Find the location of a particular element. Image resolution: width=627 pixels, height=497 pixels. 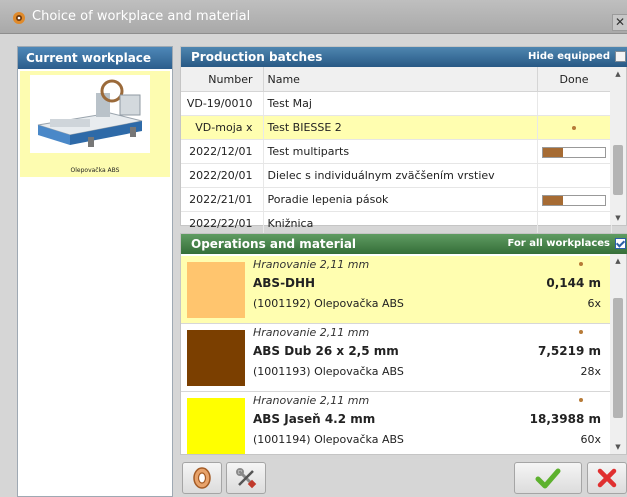

workplace-card: Olepovačka ABS is located at coordinates (95, 124).